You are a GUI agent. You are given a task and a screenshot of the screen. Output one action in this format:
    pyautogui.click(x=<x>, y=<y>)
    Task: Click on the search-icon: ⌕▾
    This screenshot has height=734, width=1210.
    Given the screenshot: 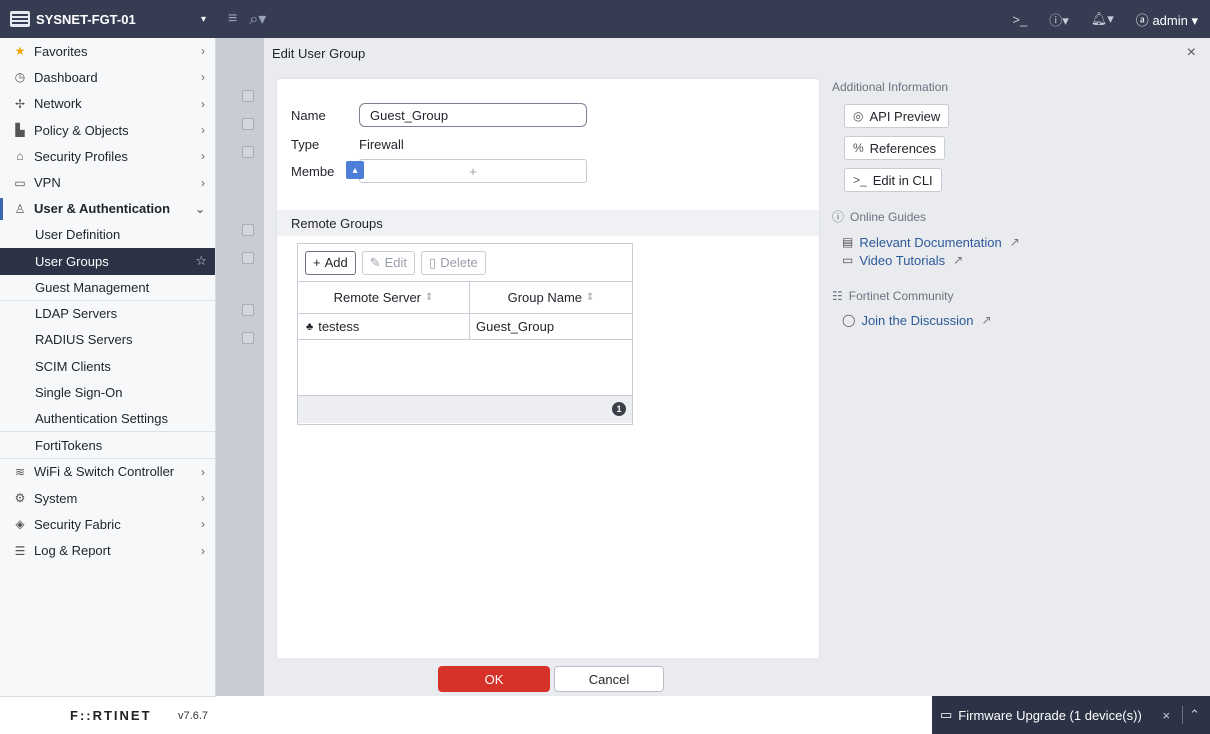 What is the action you would take?
    pyautogui.click(x=257, y=19)
    